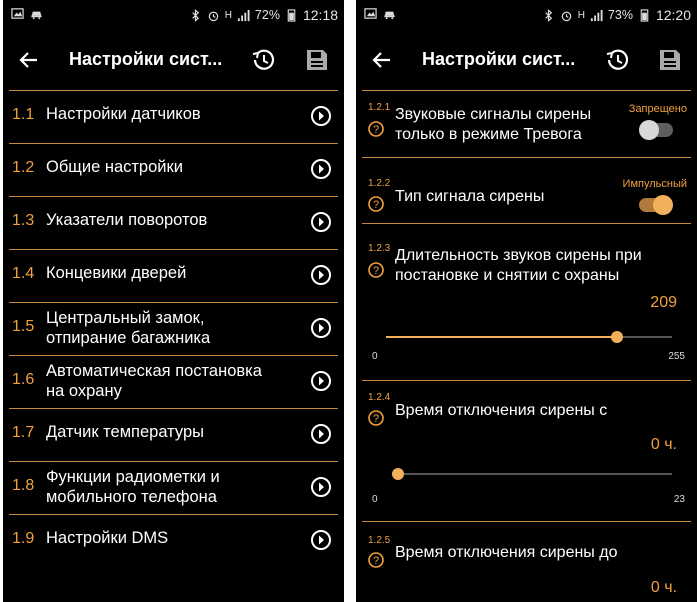 The height and width of the screenshot is (602, 700). What do you see at coordinates (379, 183) in the screenshot?
I see `setting-number: 1.2.2` at bounding box center [379, 183].